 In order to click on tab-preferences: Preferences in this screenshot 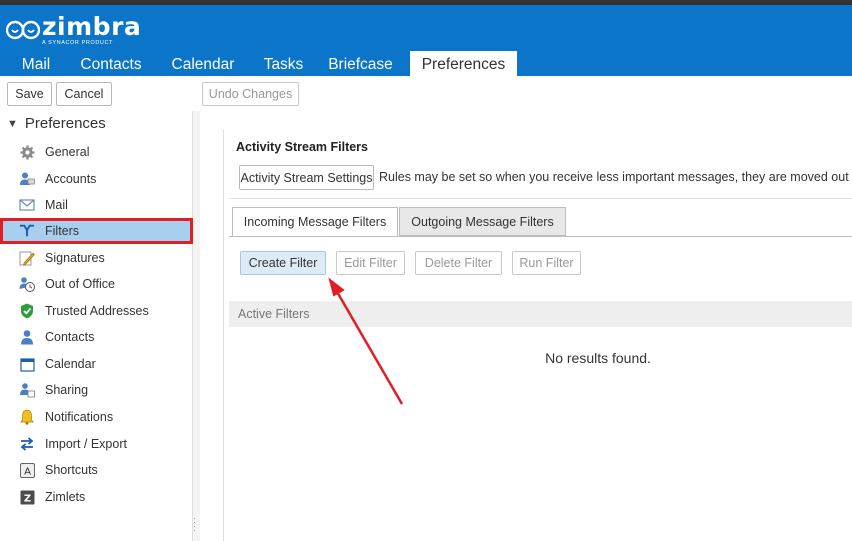, I will do `click(463, 63)`.